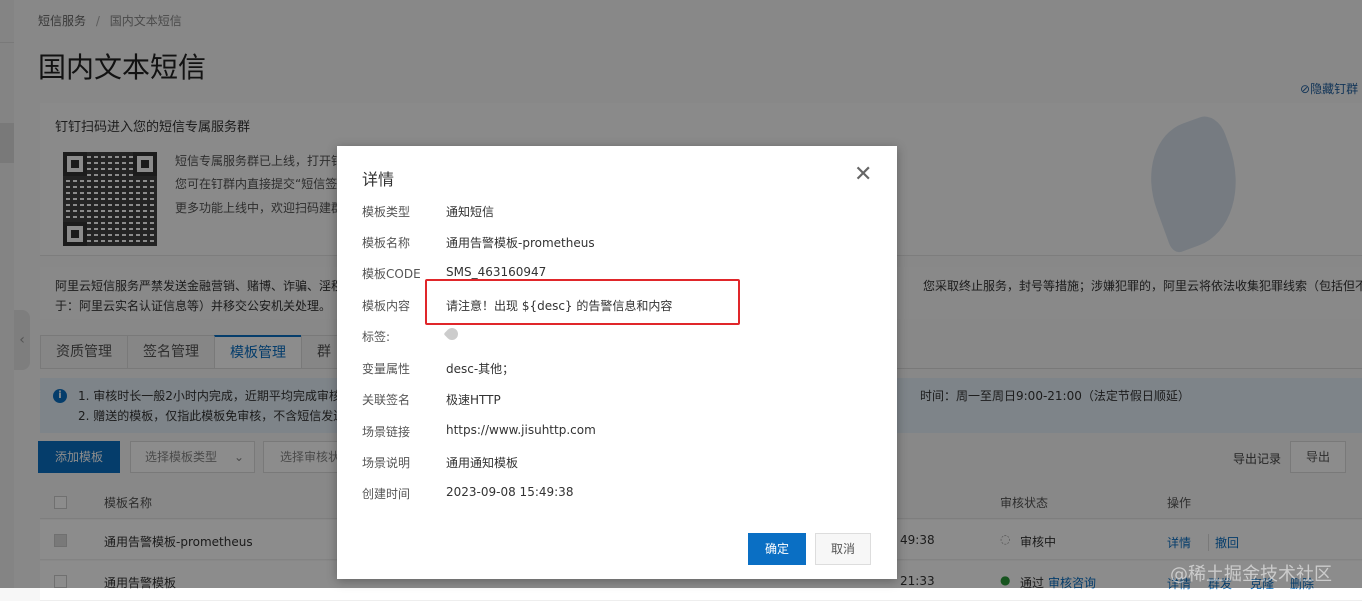 Image resolution: width=1362 pixels, height=601 pixels. What do you see at coordinates (510, 492) in the screenshot?
I see `field-value: 2023-09-08 15:49:38` at bounding box center [510, 492].